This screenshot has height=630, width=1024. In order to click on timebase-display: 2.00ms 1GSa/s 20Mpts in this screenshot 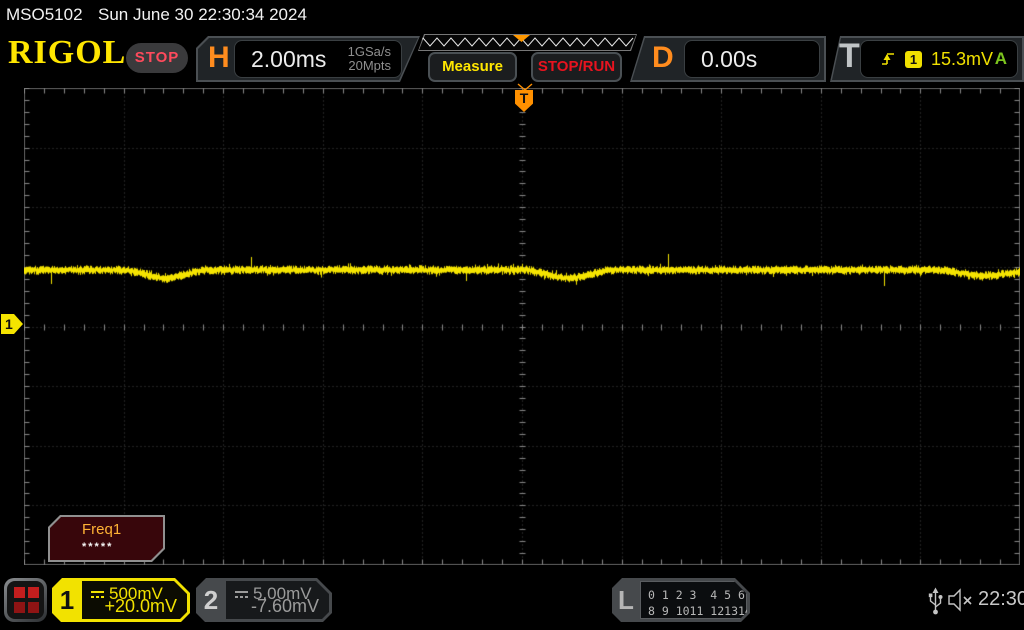, I will do `click(318, 59)`.